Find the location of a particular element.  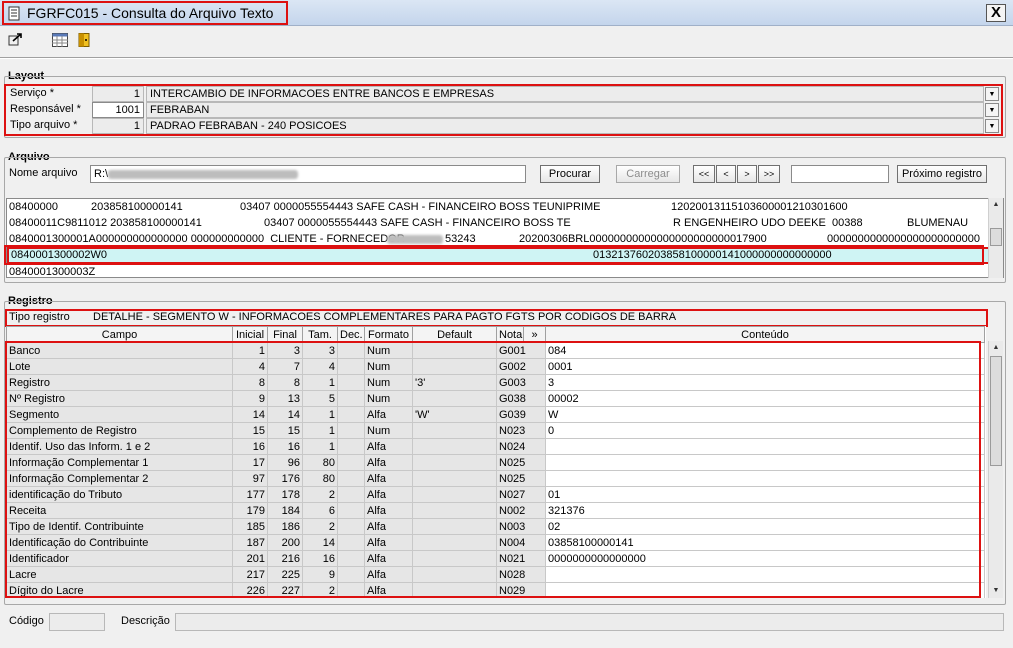

descricao-label: Descrição is located at coordinates (145, 621).